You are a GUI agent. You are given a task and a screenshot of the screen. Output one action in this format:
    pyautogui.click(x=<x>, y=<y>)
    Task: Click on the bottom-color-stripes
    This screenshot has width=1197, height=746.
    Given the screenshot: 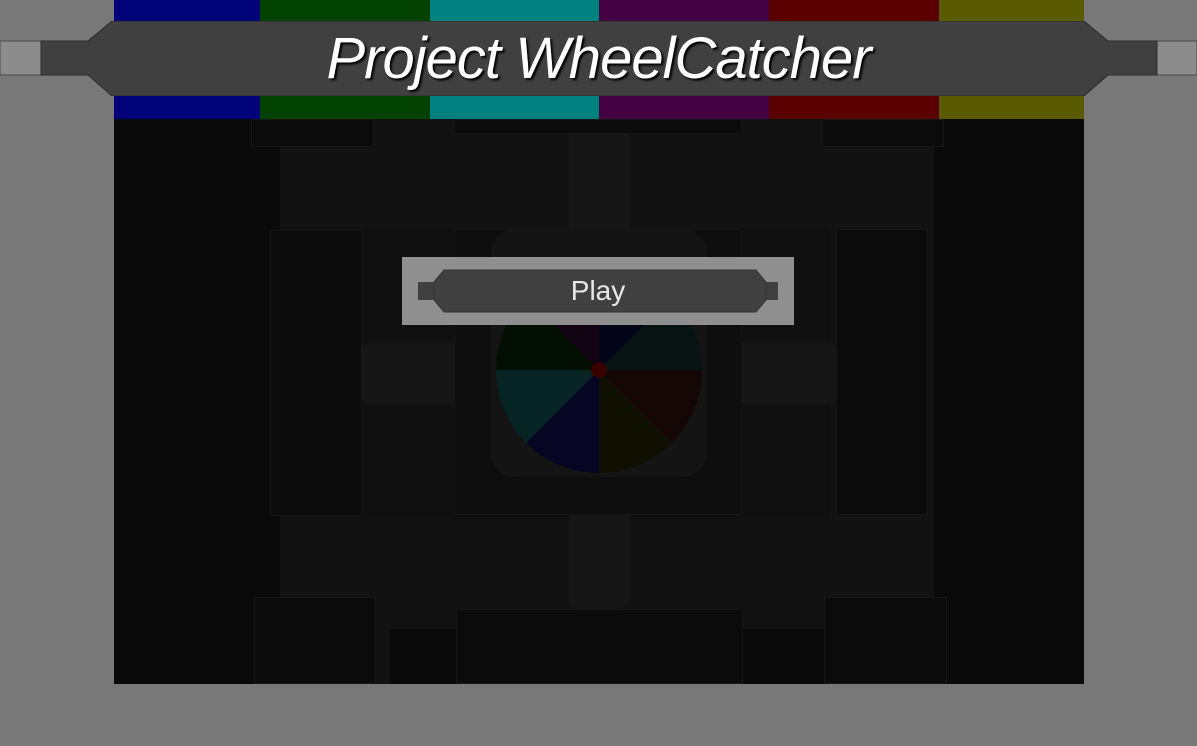 What is the action you would take?
    pyautogui.click(x=599, y=107)
    